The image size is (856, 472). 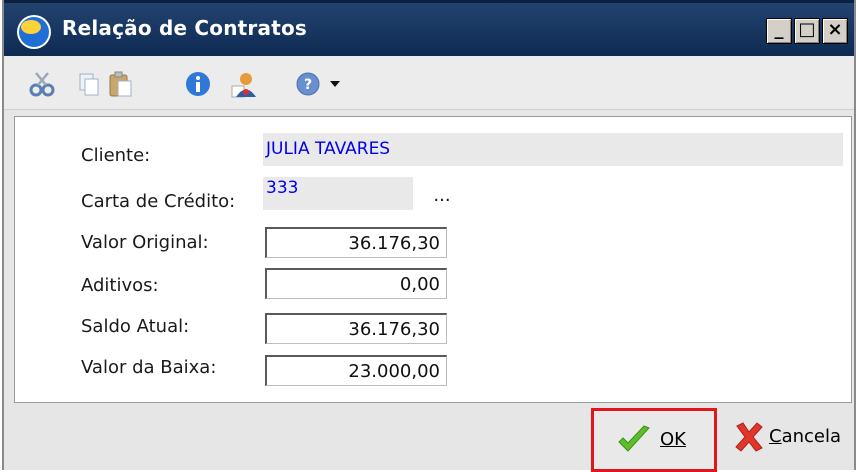 What do you see at coordinates (429, 28) in the screenshot?
I see `title-bar: Relação de Contratos _ □ ×` at bounding box center [429, 28].